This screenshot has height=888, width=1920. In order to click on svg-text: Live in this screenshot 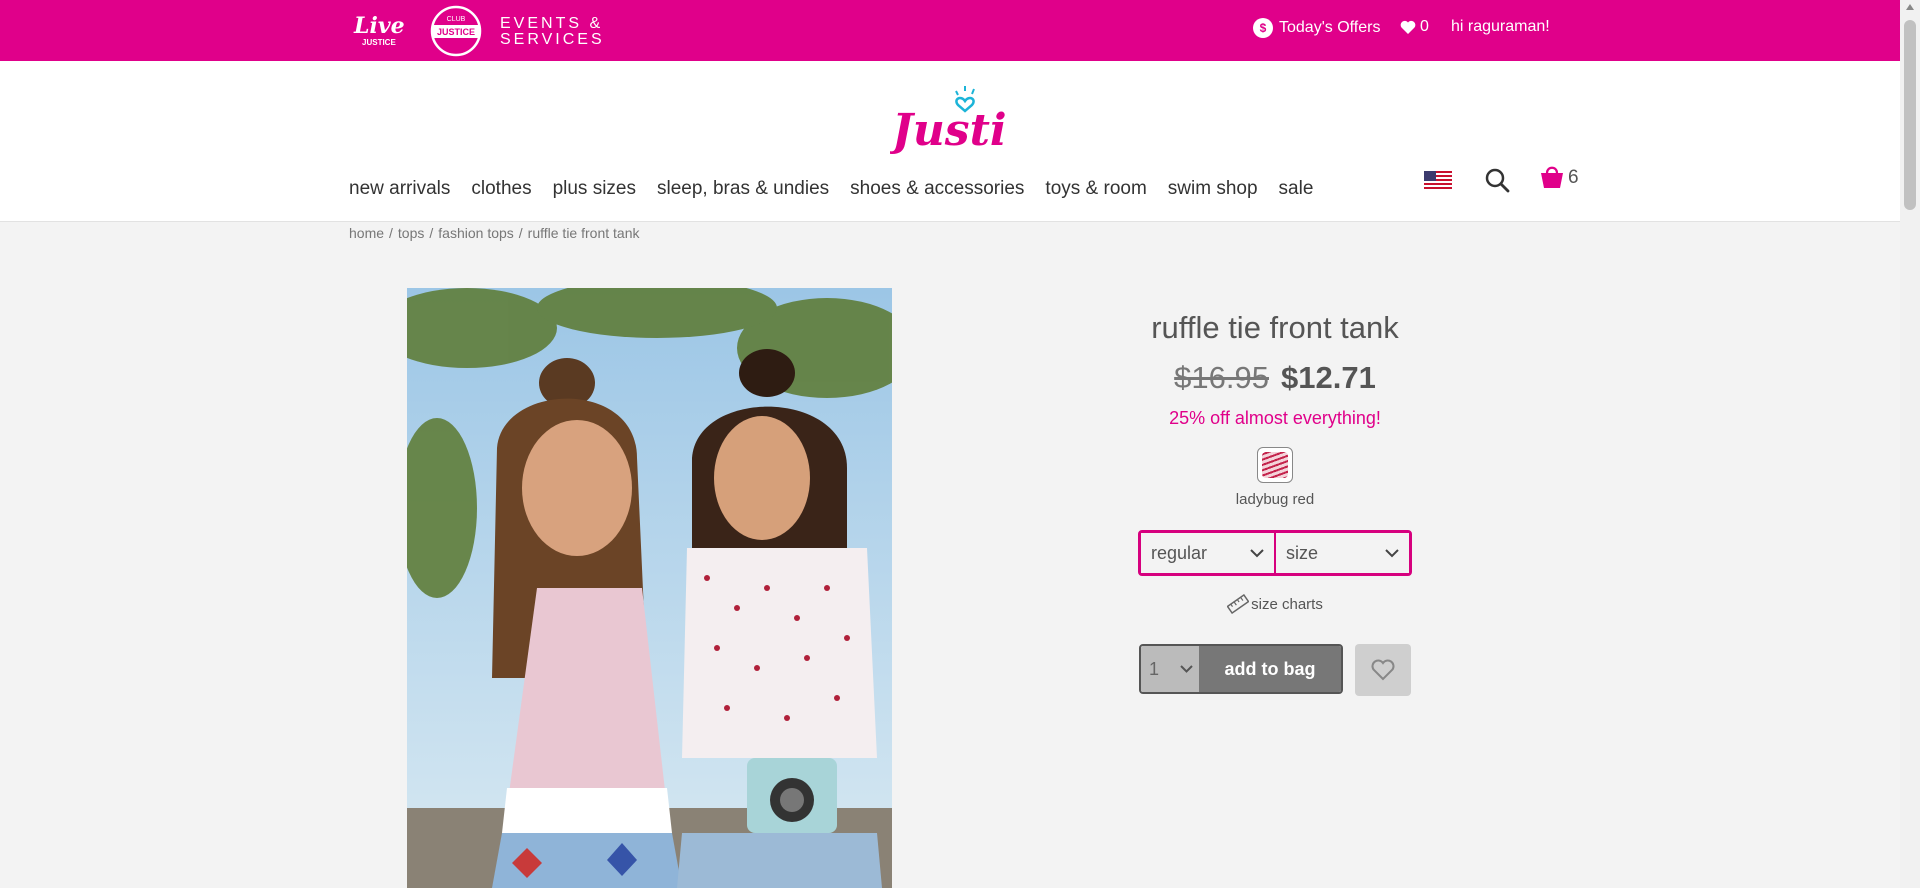, I will do `click(379, 26)`.